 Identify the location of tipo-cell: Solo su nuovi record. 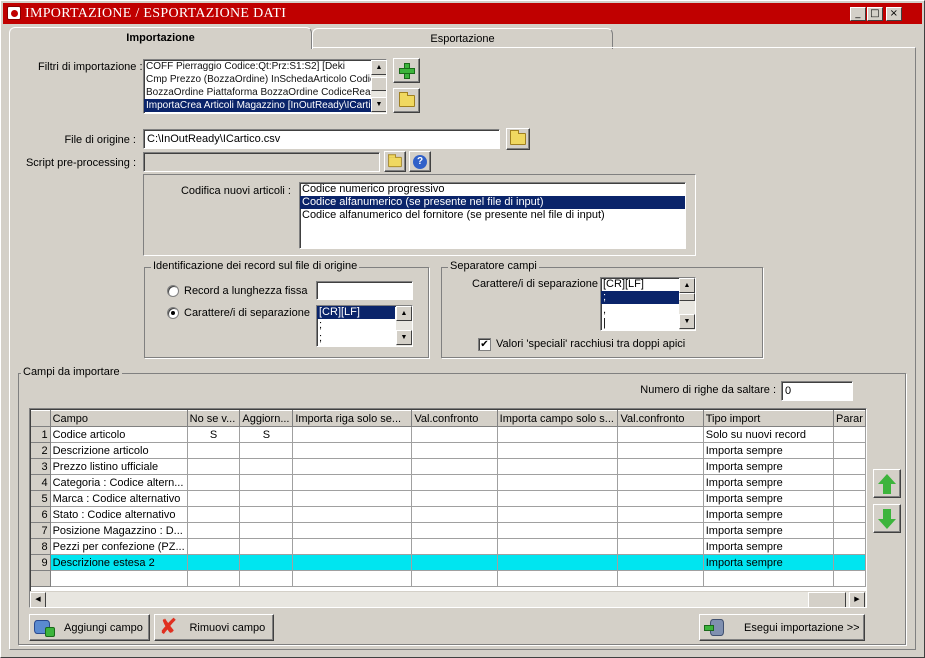
(769, 434).